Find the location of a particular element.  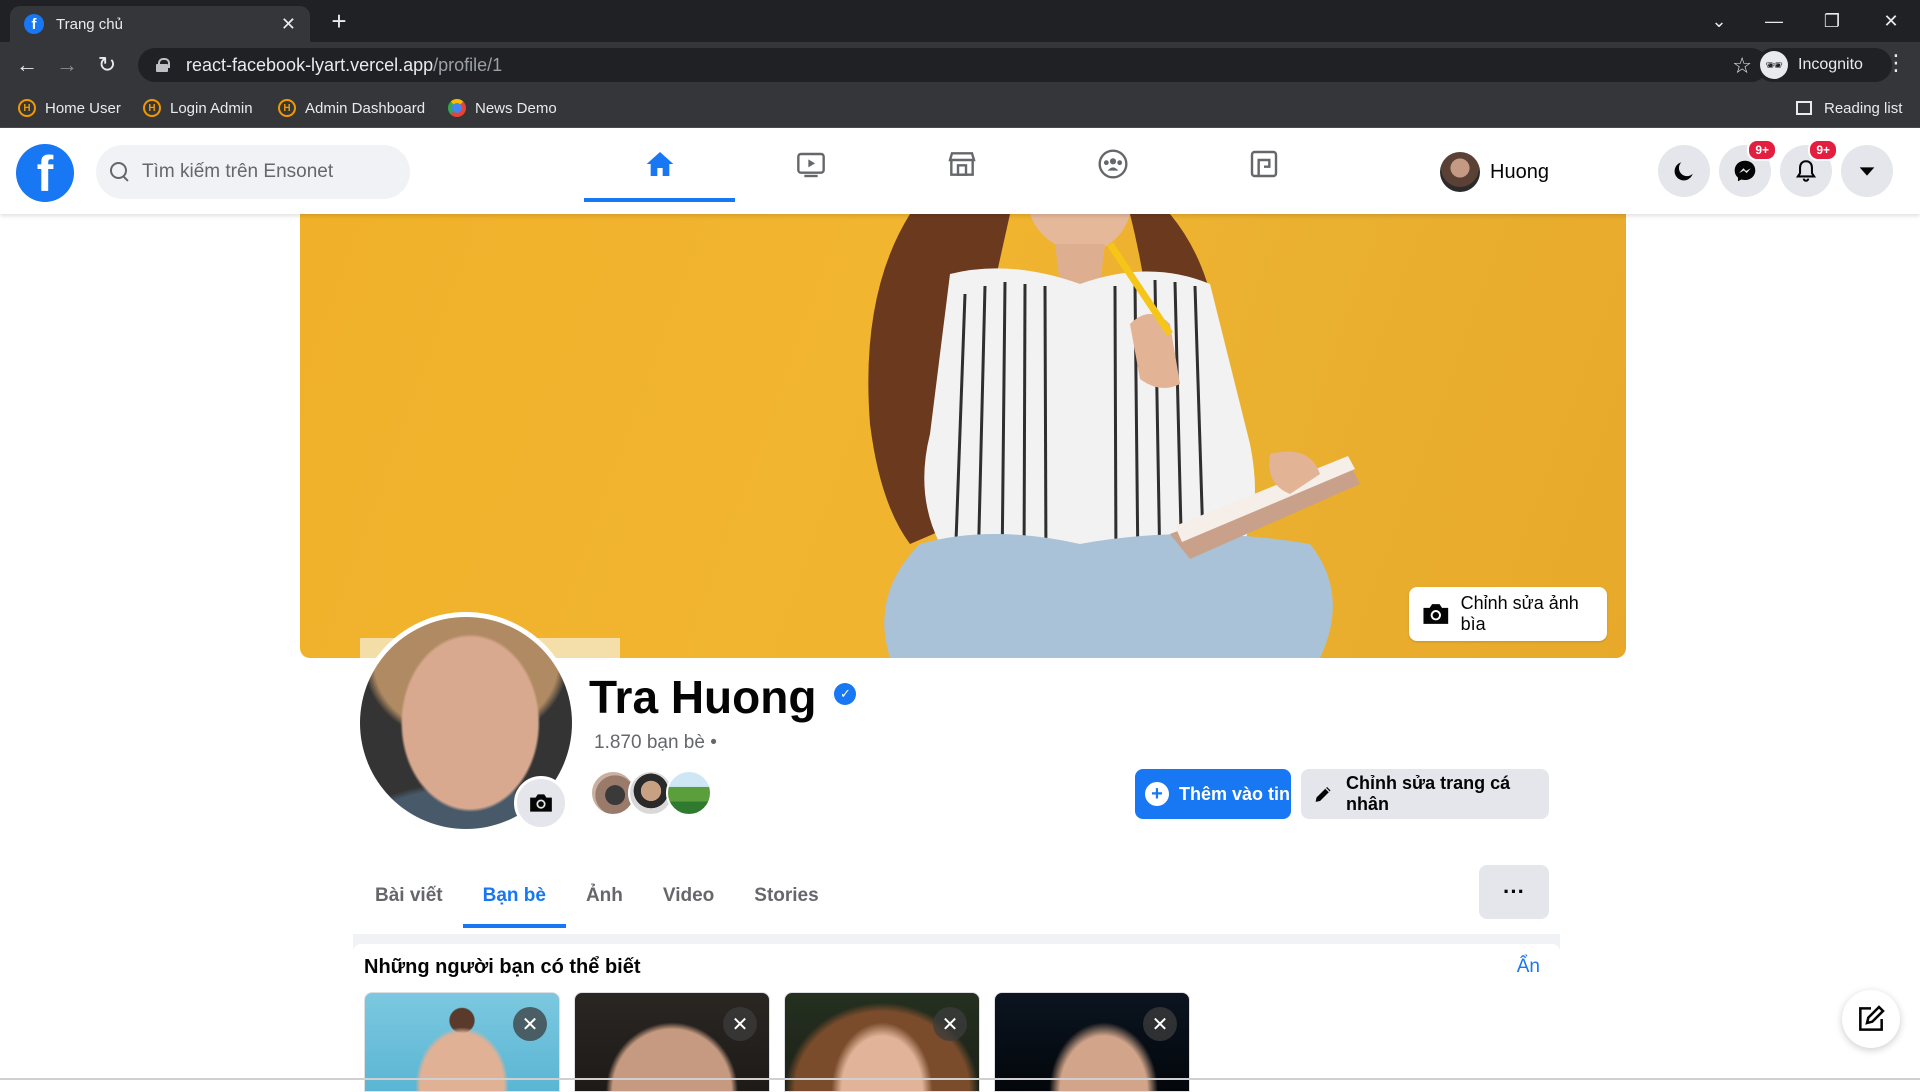

profile-tabs: Bài viết Bạn bè Ảnh Video Stories is located at coordinates (597, 896).